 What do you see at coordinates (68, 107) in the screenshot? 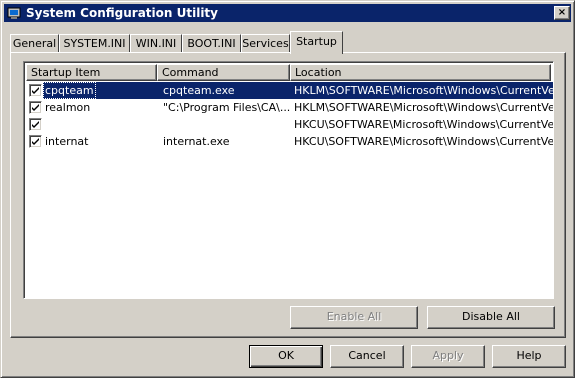
I see `startup-item-name: realmon` at bounding box center [68, 107].